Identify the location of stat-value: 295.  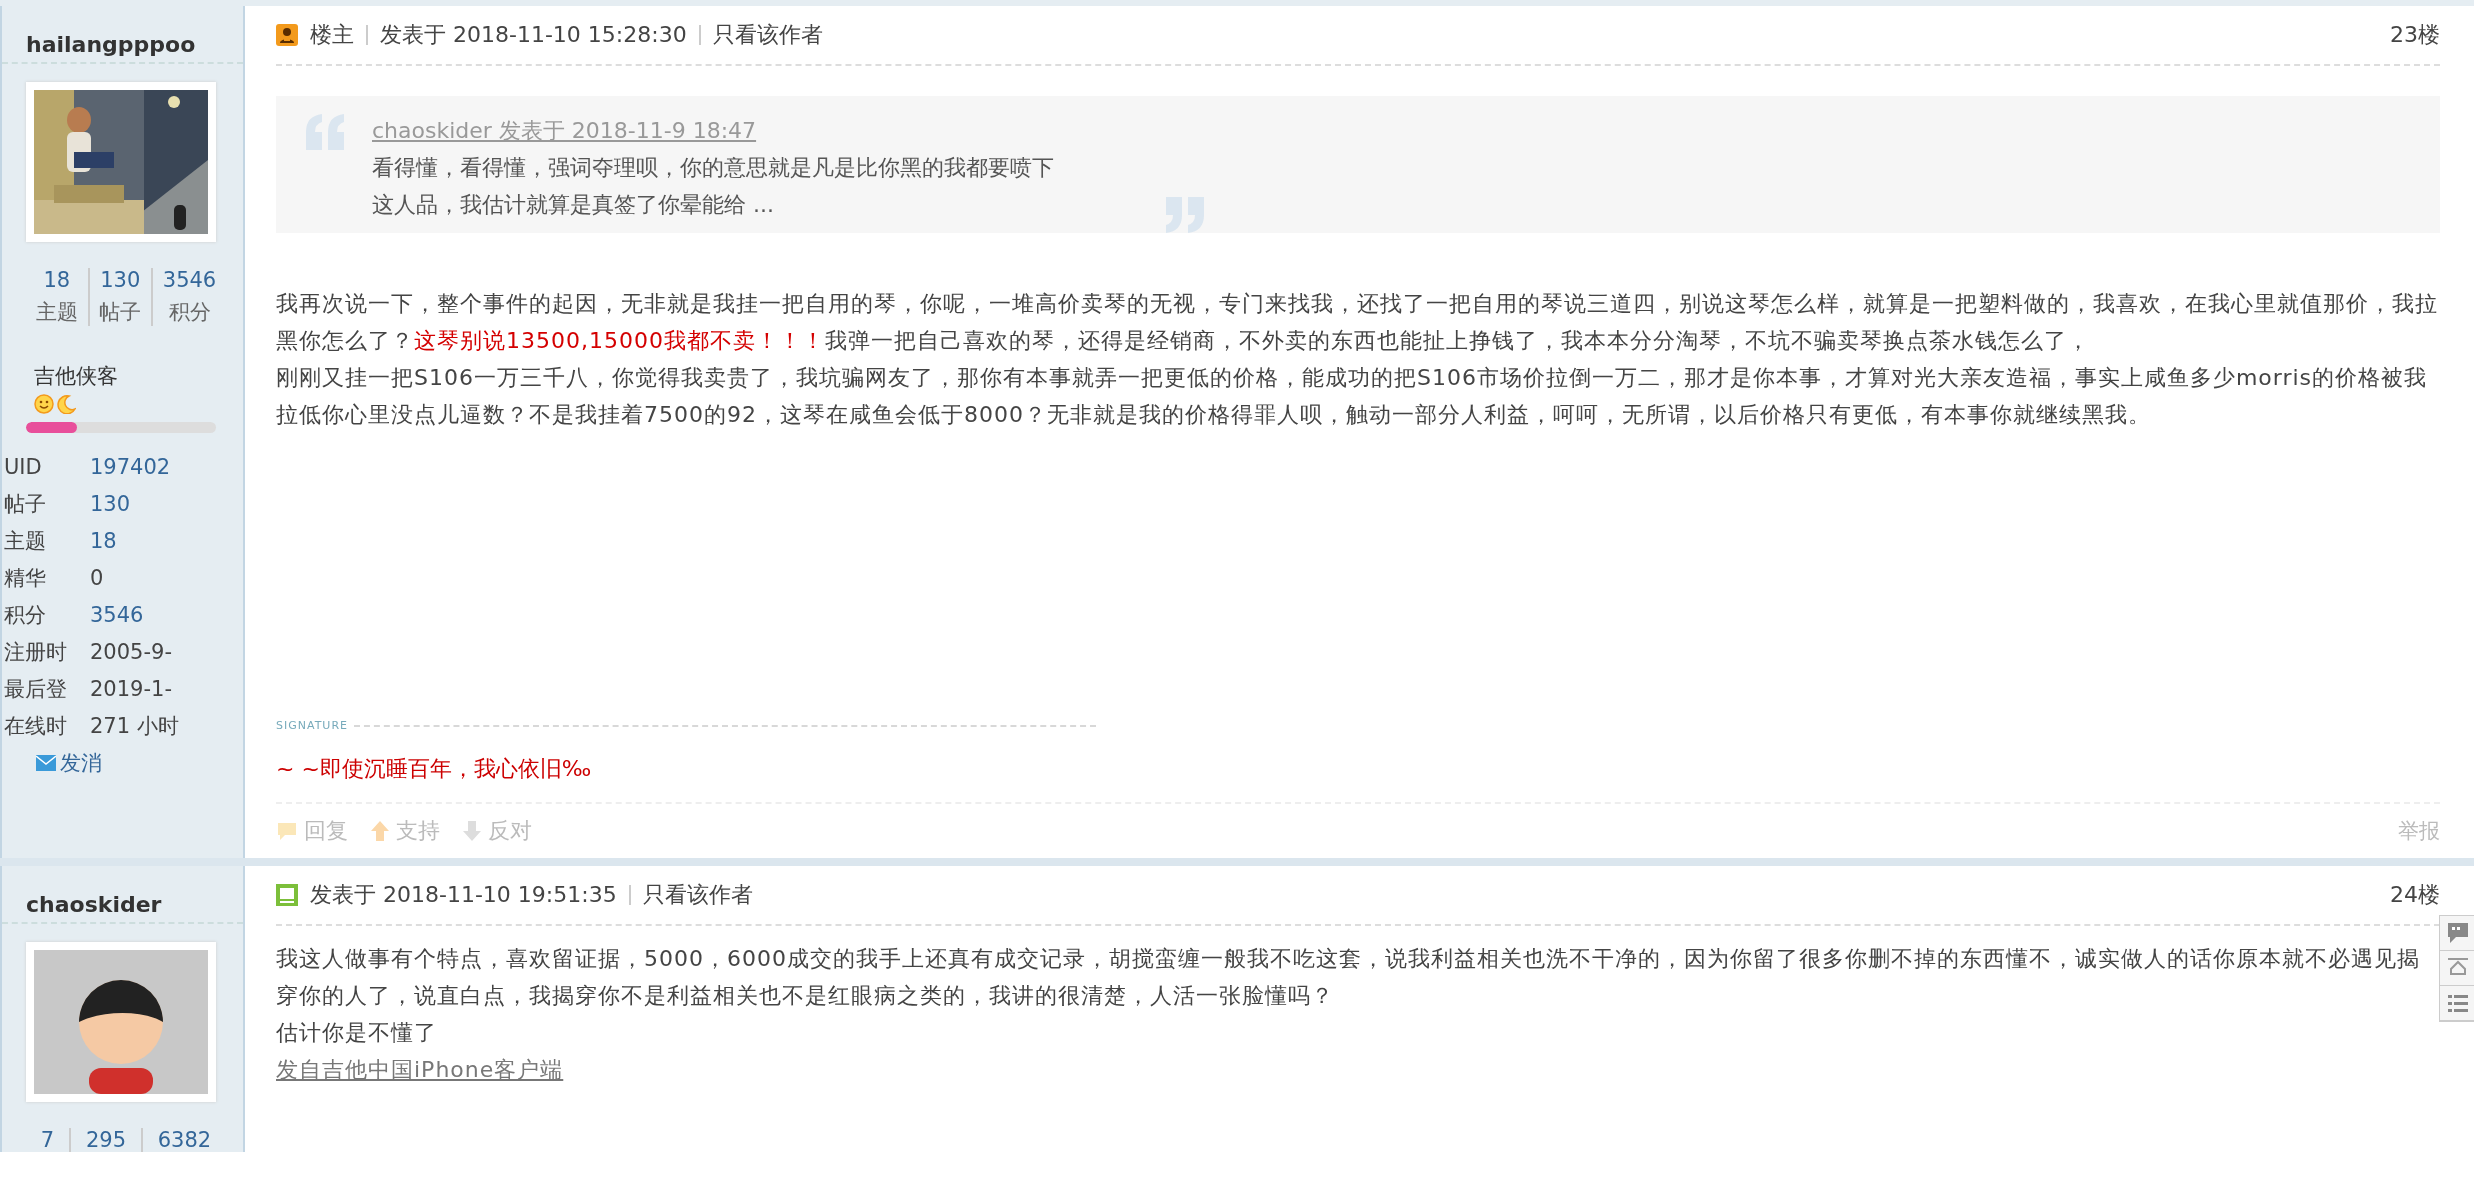
(105, 1140).